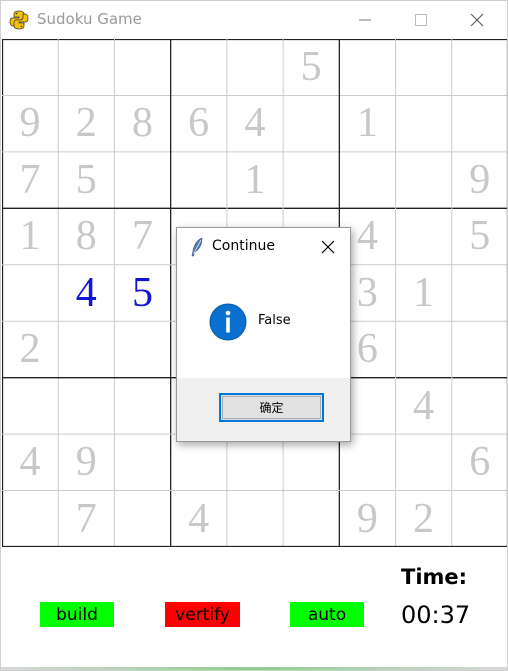 This screenshot has width=508, height=671. I want to click on continue-dialog: Continue False 确定, so click(263, 334).